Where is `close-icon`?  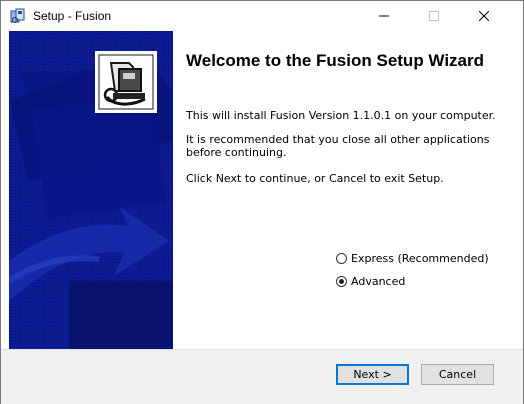 close-icon is located at coordinates (484, 16).